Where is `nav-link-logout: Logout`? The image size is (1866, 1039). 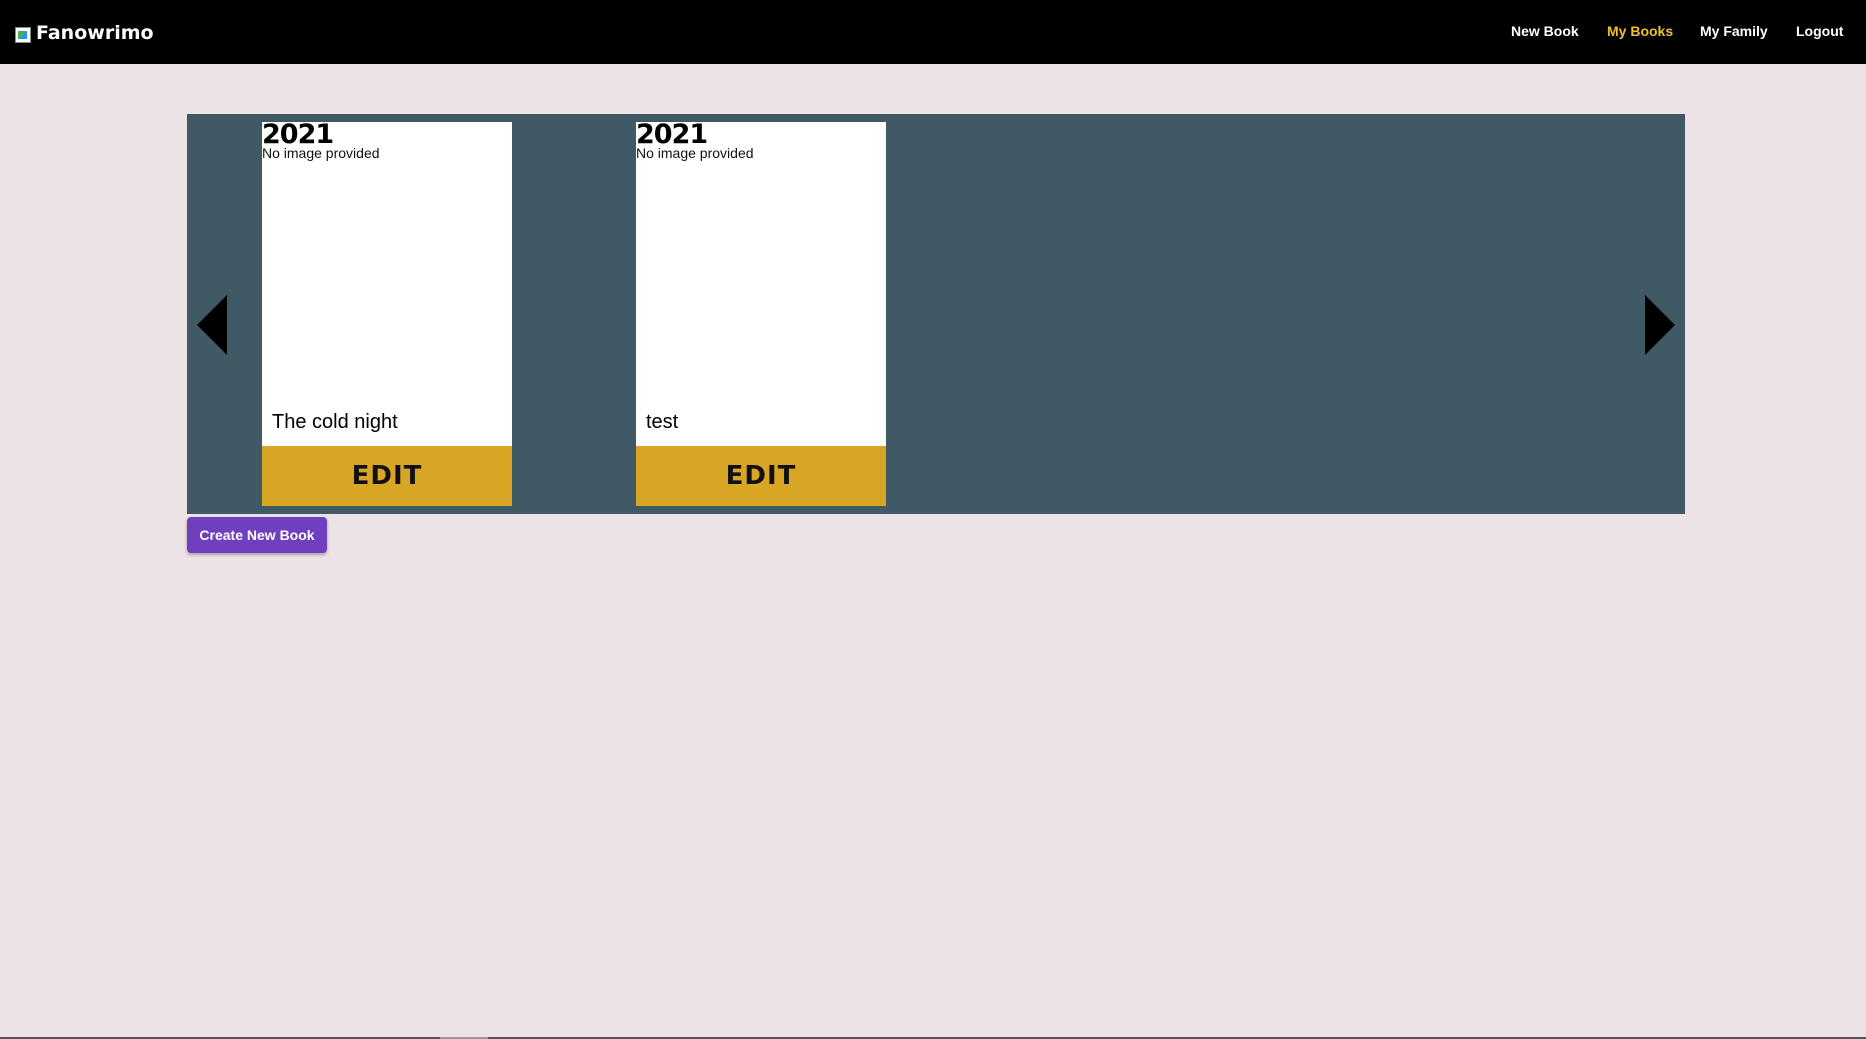
nav-link-logout: Logout is located at coordinates (1819, 31).